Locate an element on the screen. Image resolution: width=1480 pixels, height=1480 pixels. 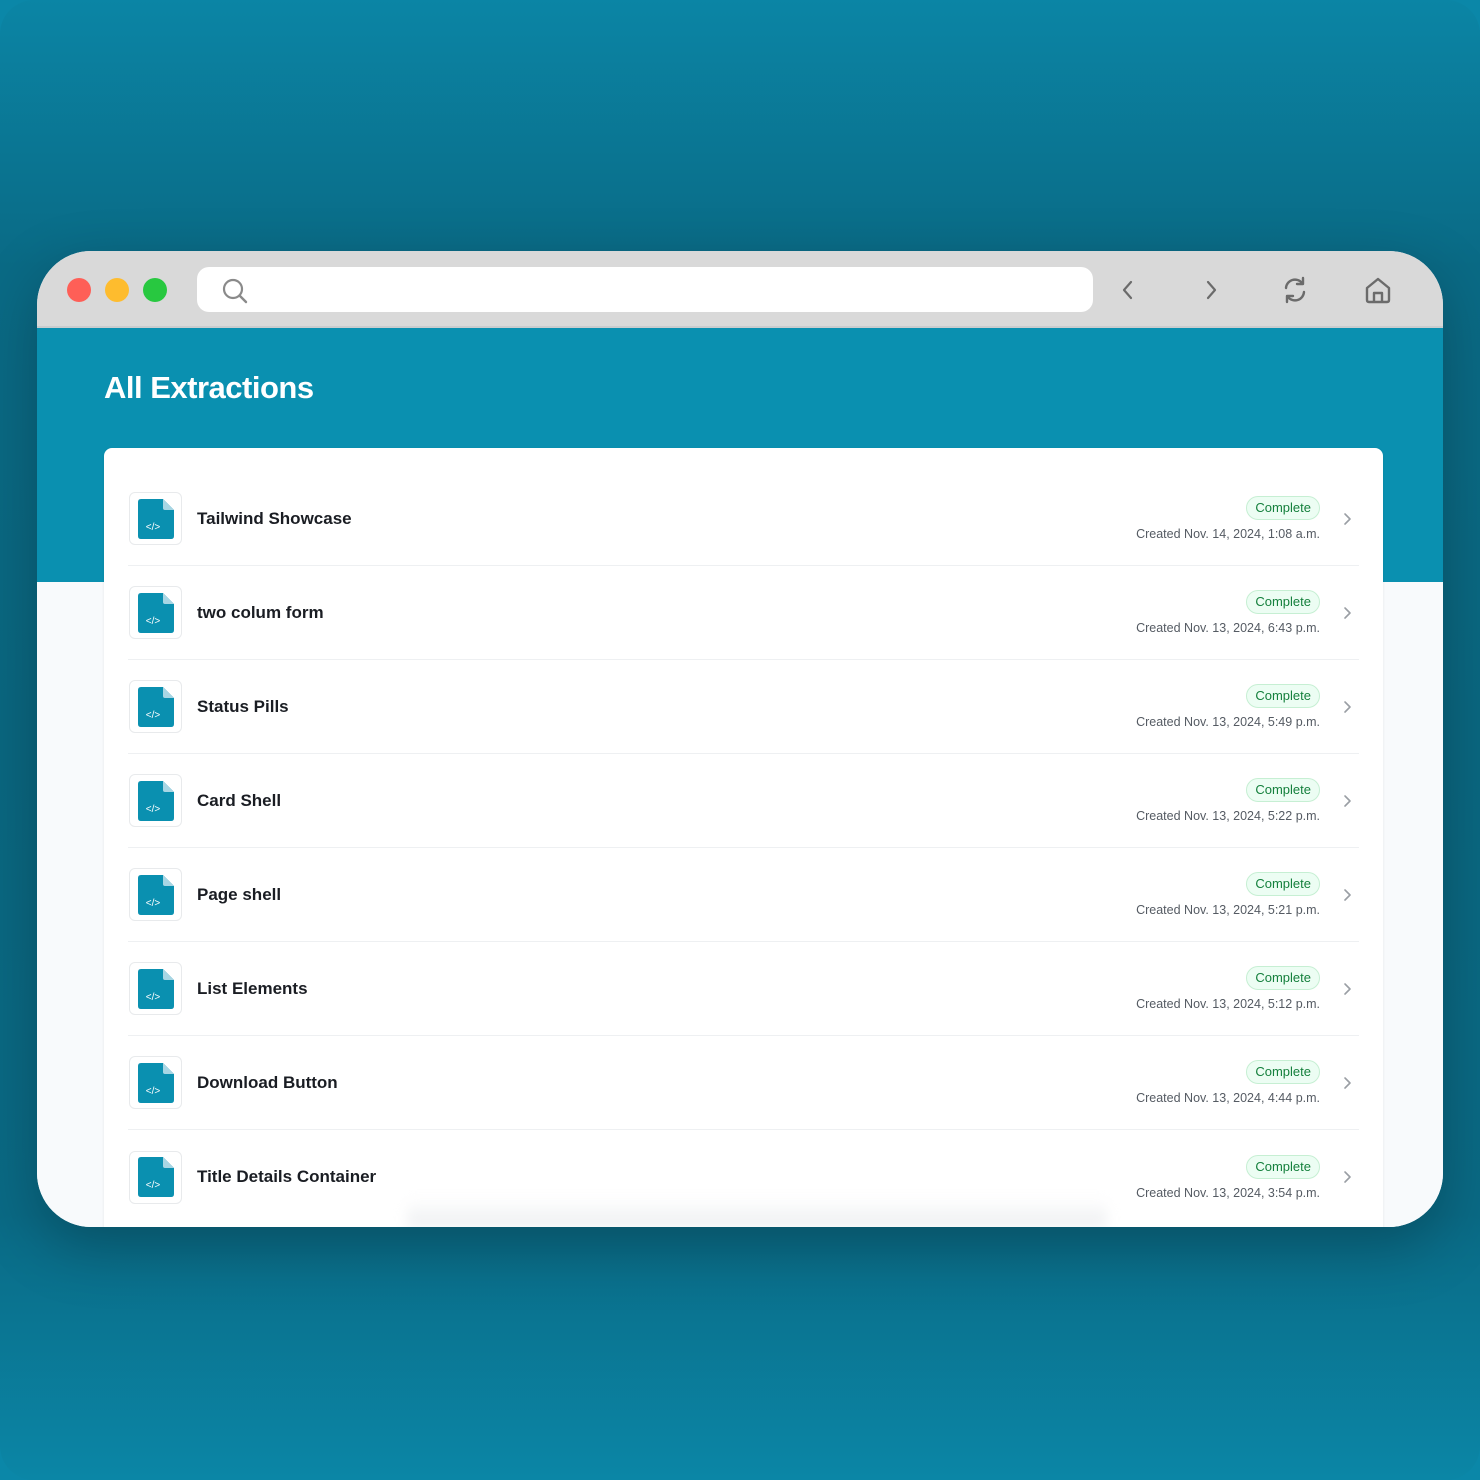
created-timestamp: Created Nov. 13, 2024, 3:54 p.m. is located at coordinates (1228, 1192).